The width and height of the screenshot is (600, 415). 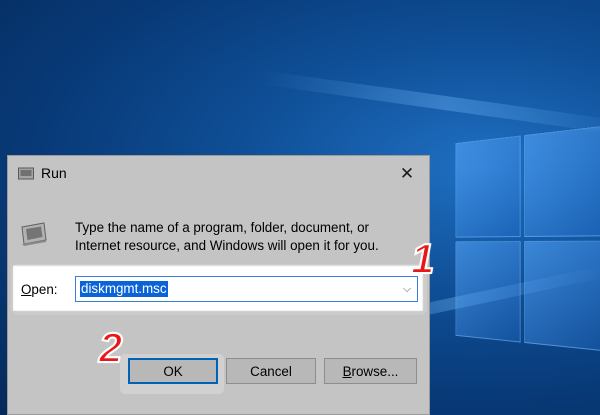 I want to click on open-label-rest: pen:, so click(x=44, y=289).